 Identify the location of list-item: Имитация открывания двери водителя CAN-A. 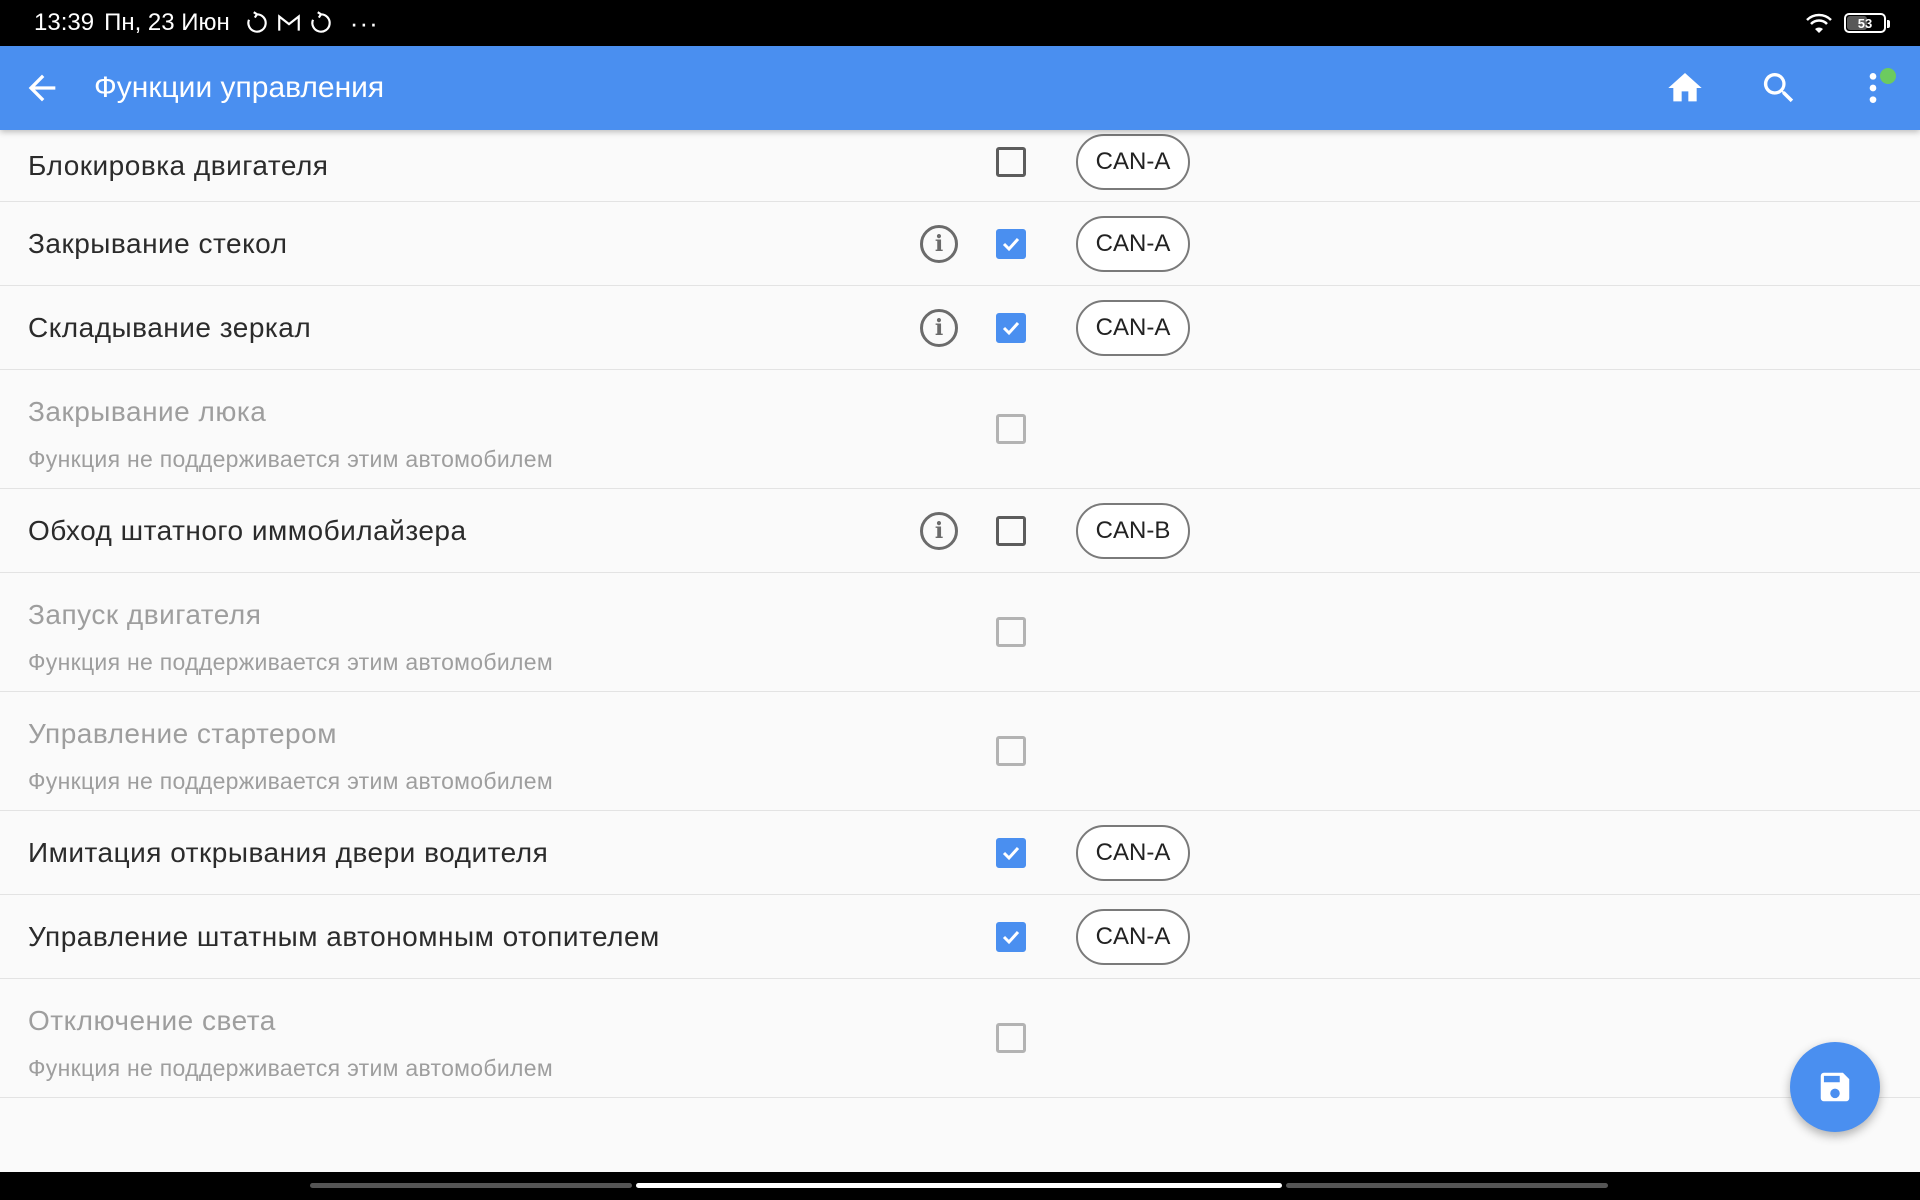
(960, 853).